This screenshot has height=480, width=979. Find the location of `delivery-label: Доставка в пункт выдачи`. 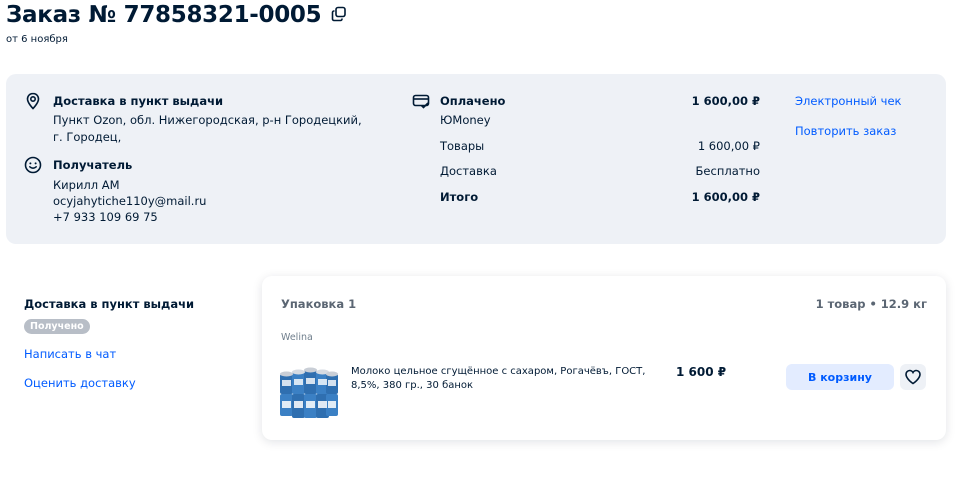

delivery-label: Доставка в пункт выдачи is located at coordinates (138, 101).